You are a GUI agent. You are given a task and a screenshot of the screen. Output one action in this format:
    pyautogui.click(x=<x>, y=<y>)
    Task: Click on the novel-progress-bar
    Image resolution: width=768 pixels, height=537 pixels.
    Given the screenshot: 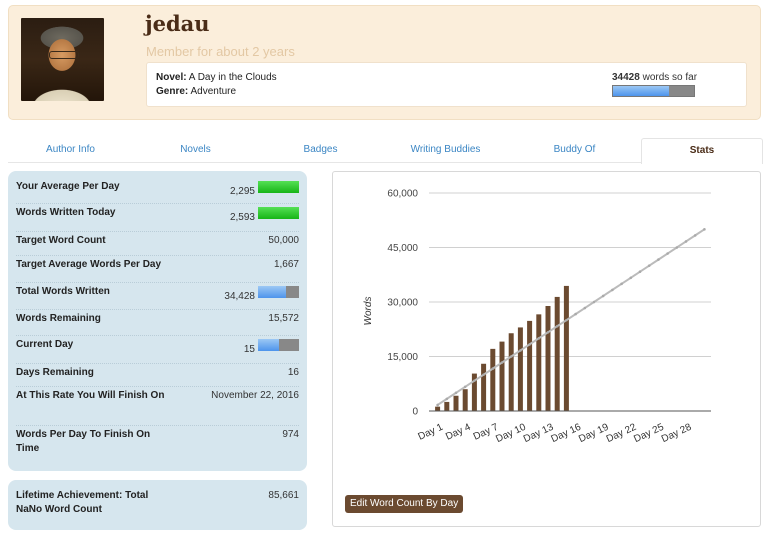 What is the action you would take?
    pyautogui.click(x=653, y=91)
    